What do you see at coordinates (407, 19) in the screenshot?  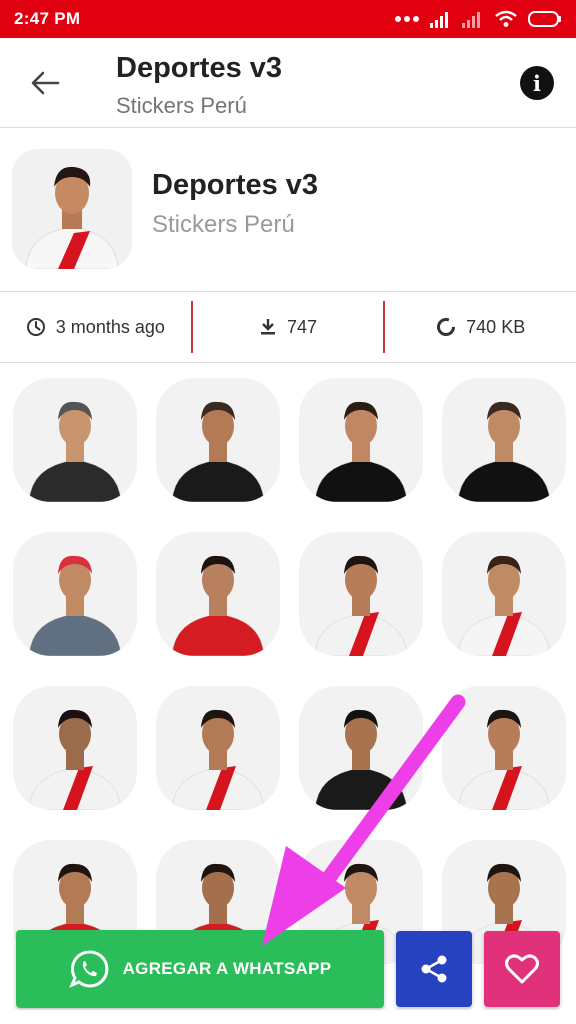 I see `dots-icon` at bounding box center [407, 19].